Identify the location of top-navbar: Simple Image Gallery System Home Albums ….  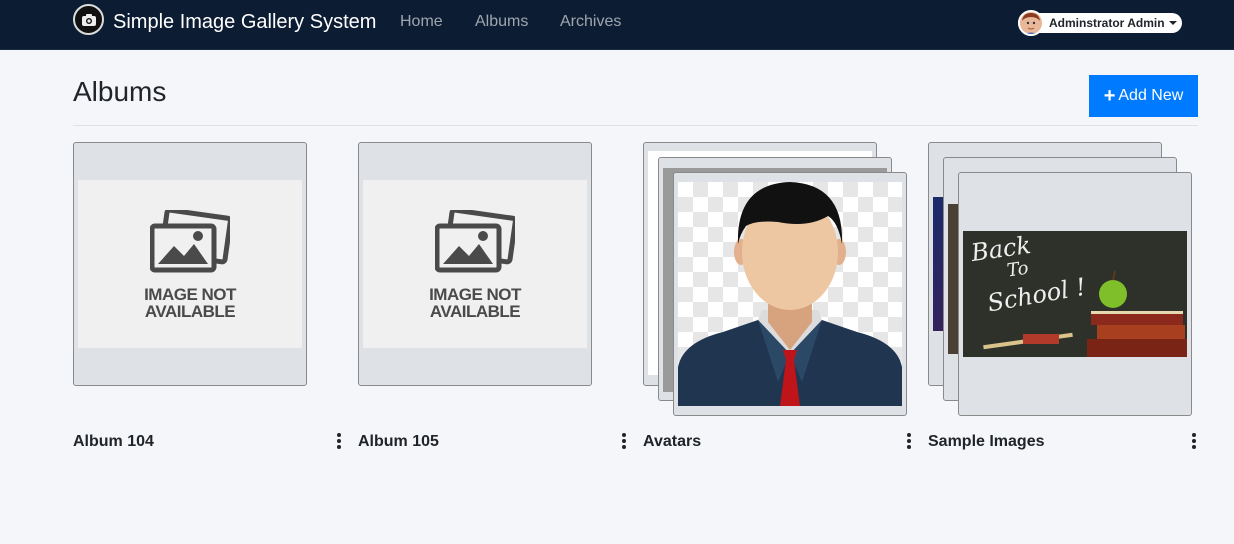
(617, 25).